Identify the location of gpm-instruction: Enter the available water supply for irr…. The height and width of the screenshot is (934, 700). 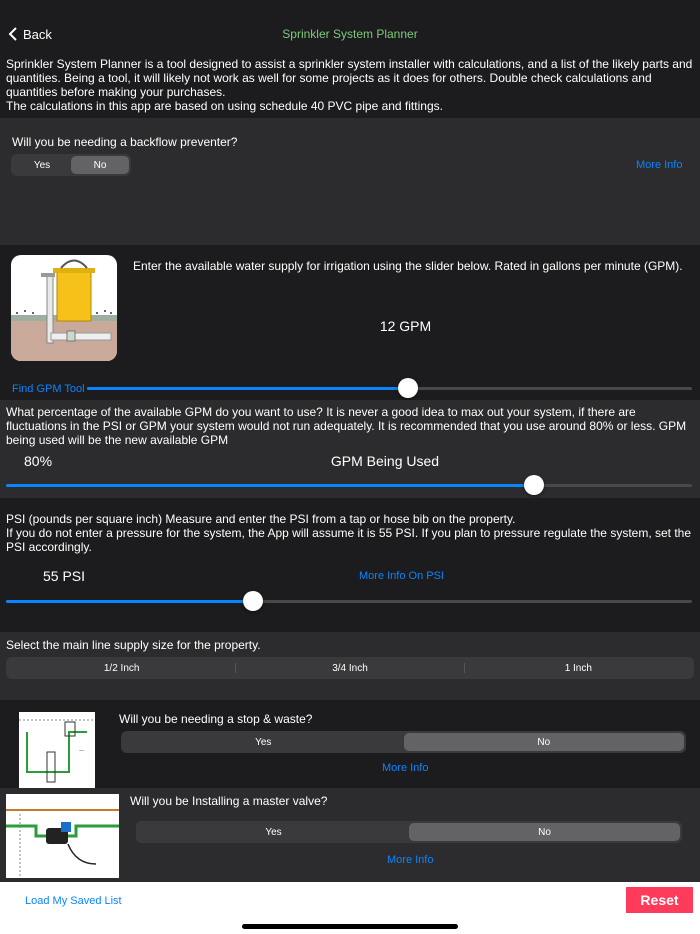
(408, 266).